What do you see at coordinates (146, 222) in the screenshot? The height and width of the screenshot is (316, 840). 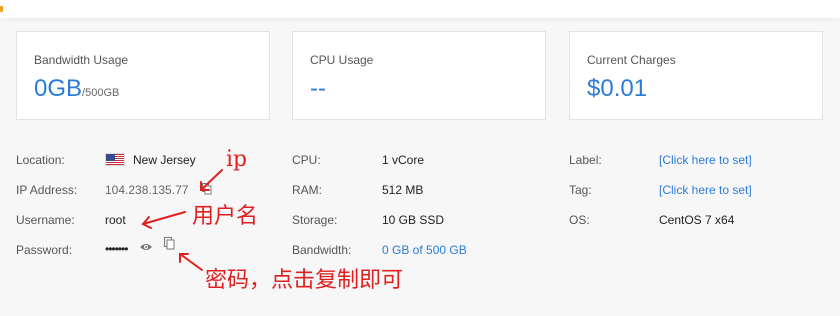 I see `username-arrow-head` at bounding box center [146, 222].